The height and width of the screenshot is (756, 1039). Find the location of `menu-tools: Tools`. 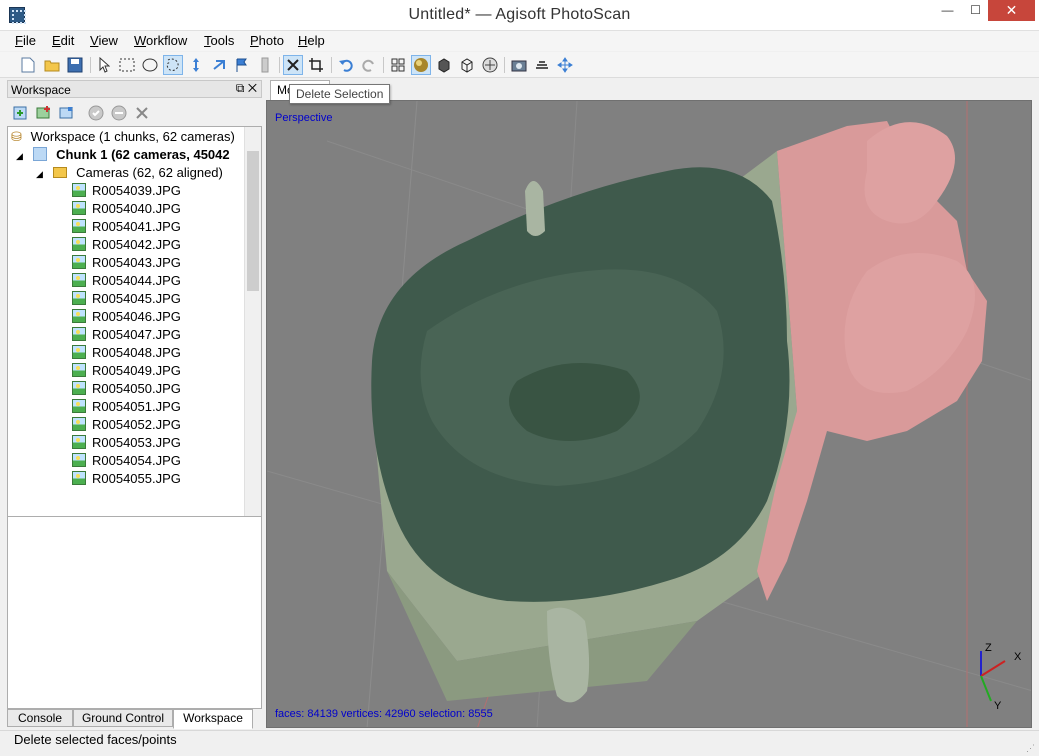

menu-tools: Tools is located at coordinates (219, 40).